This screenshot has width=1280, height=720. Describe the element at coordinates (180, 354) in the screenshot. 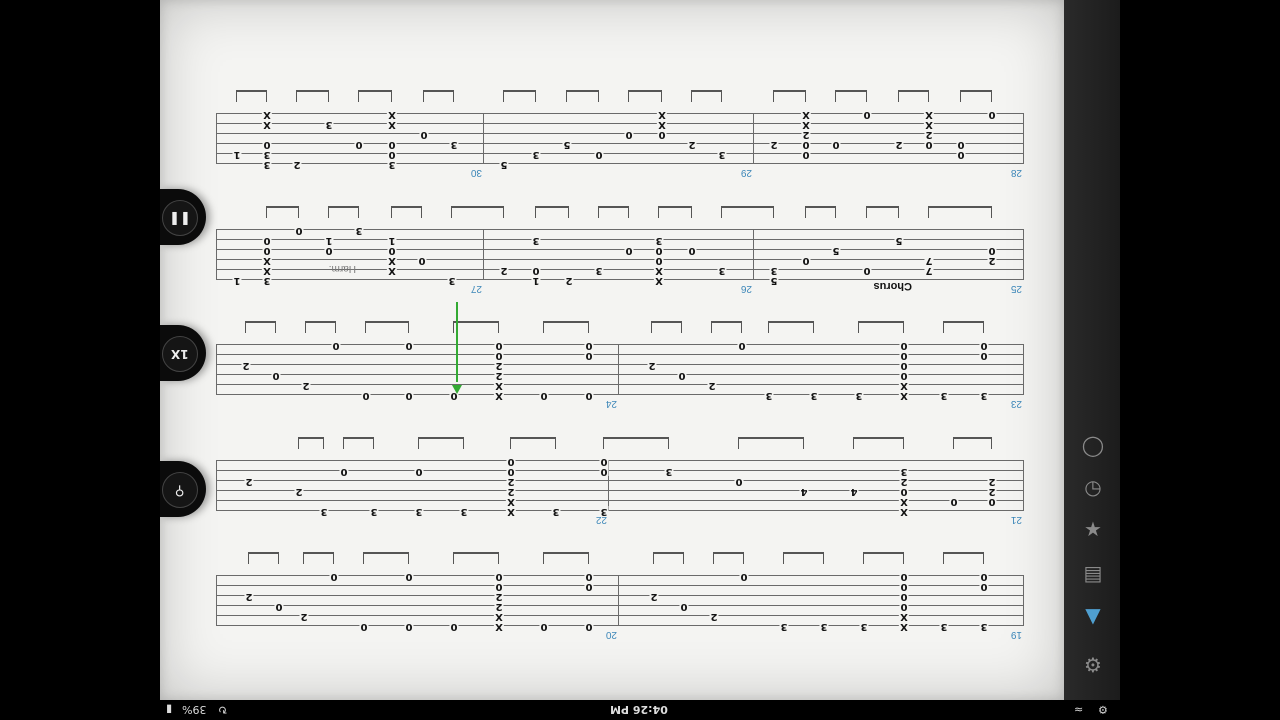

I see `speed-button: 1X` at that location.